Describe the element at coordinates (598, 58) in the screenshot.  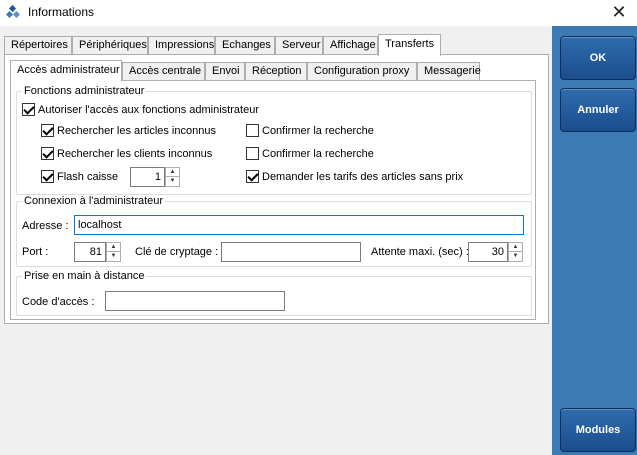
I see `ok-button: OK` at that location.